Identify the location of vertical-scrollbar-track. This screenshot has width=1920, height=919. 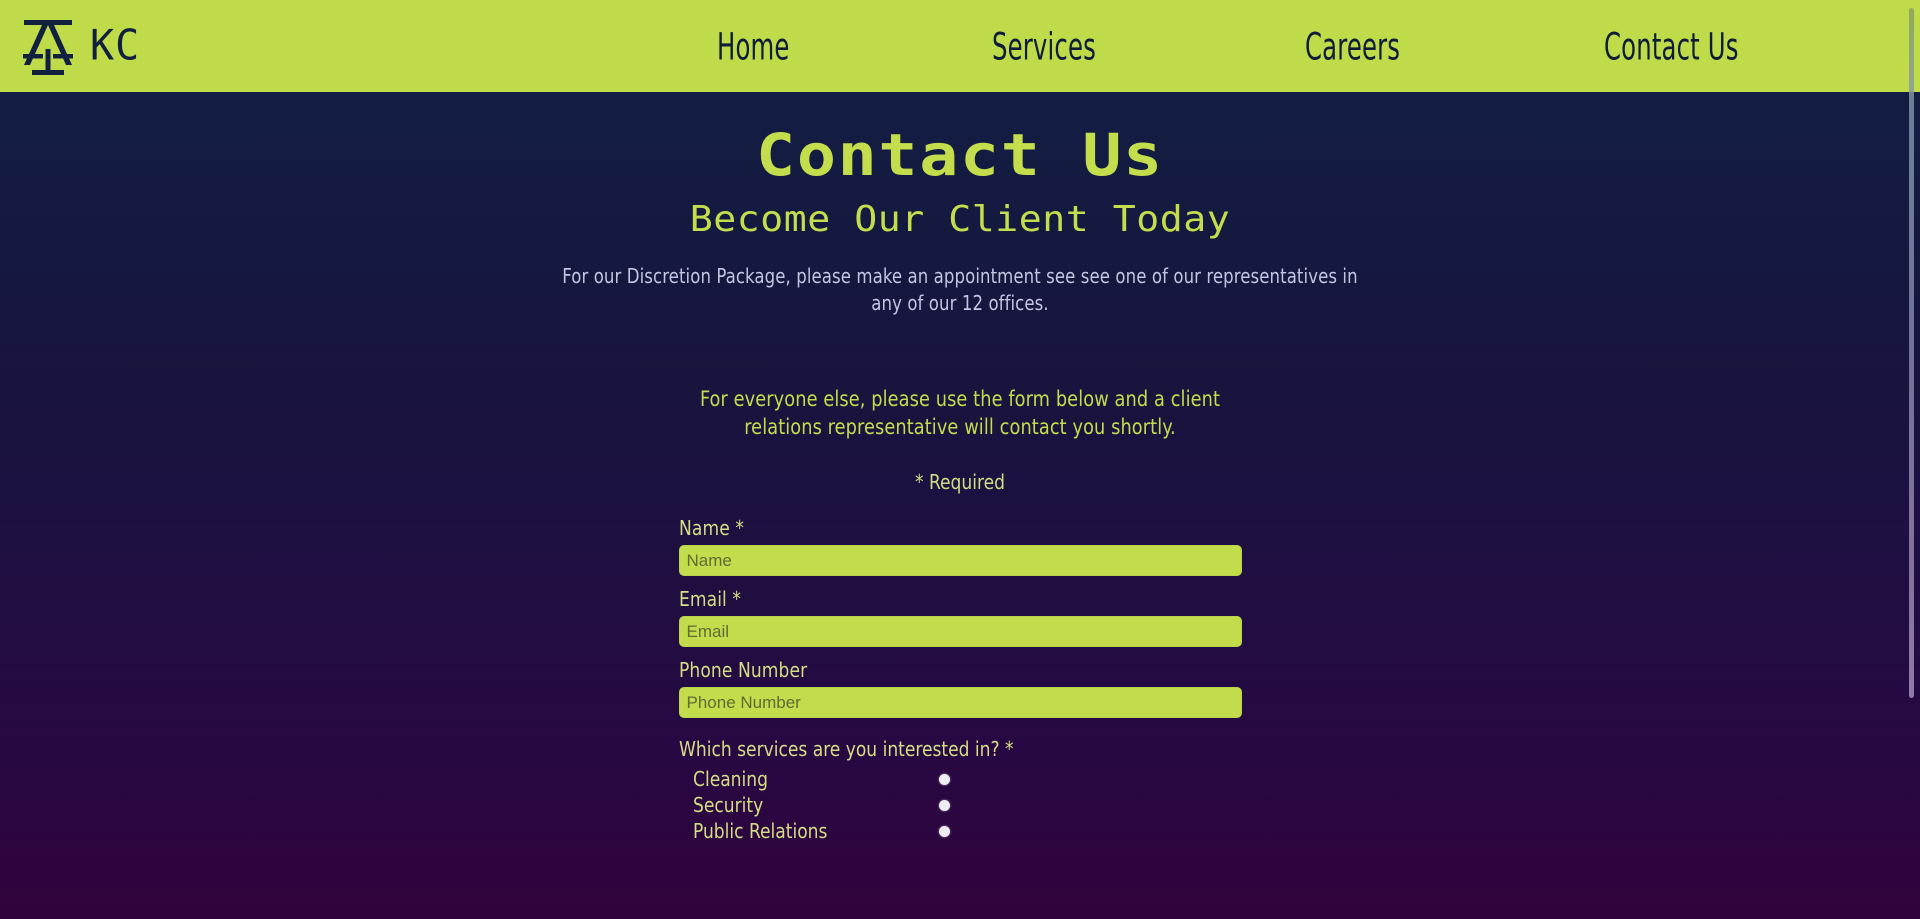
(1912, 459).